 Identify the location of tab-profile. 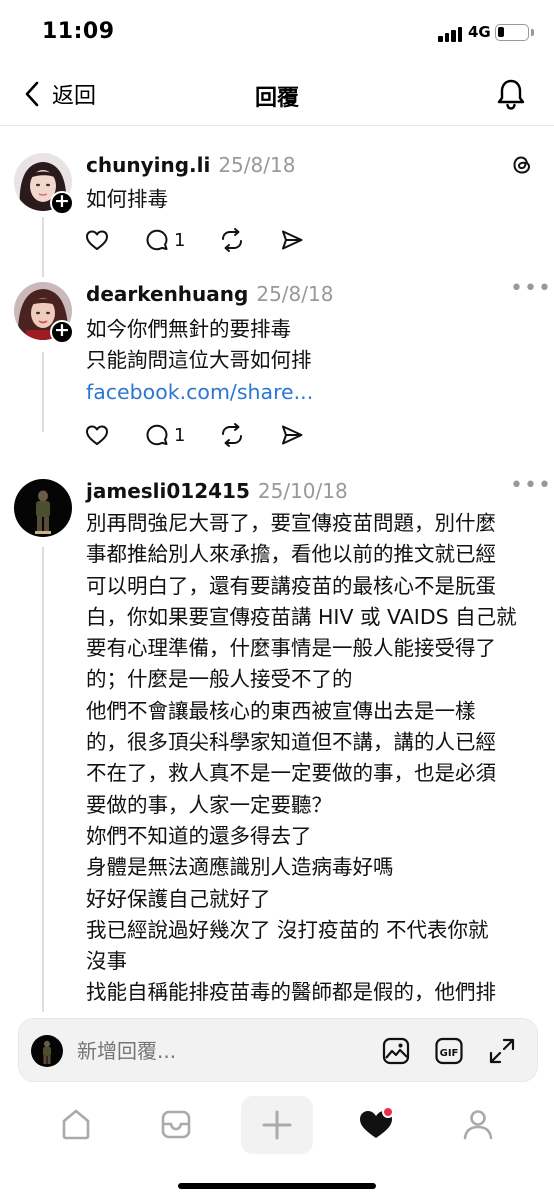
(478, 1124).